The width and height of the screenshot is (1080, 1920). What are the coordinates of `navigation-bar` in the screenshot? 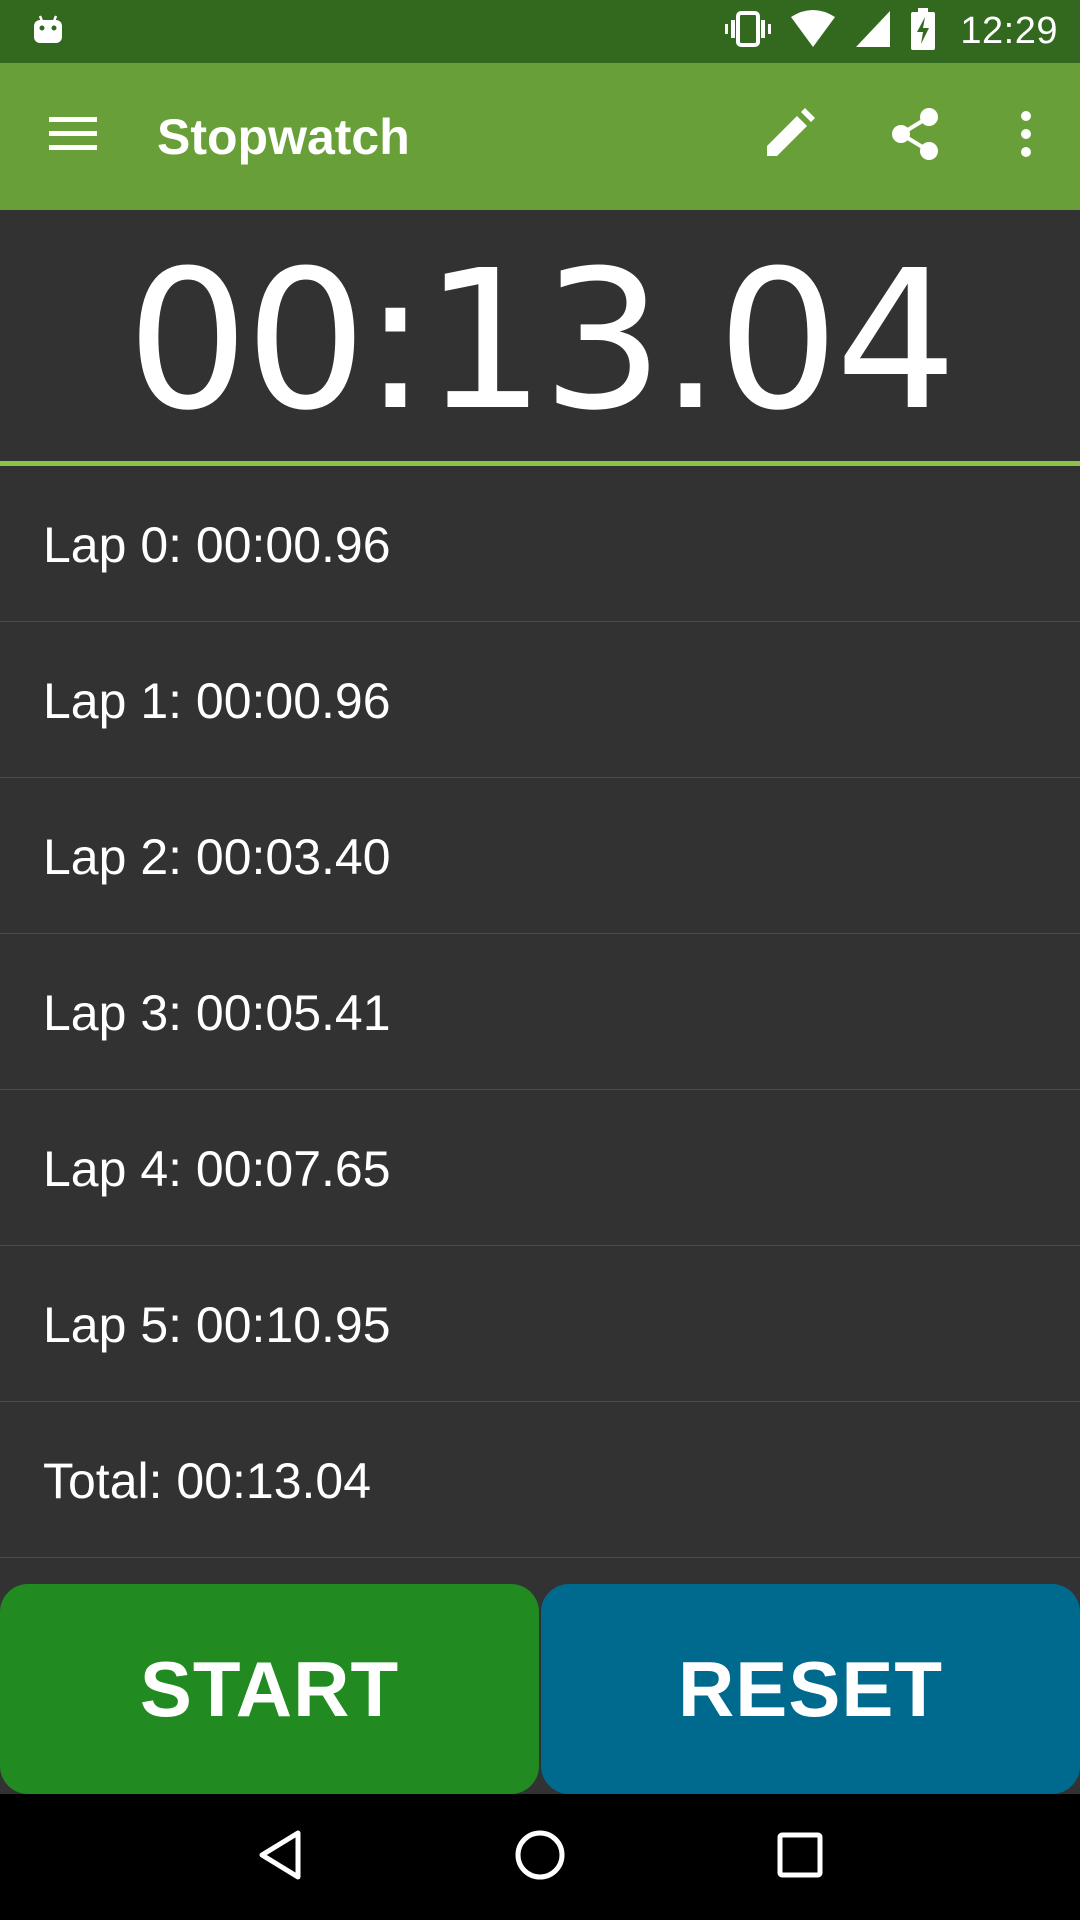 It's located at (540, 1857).